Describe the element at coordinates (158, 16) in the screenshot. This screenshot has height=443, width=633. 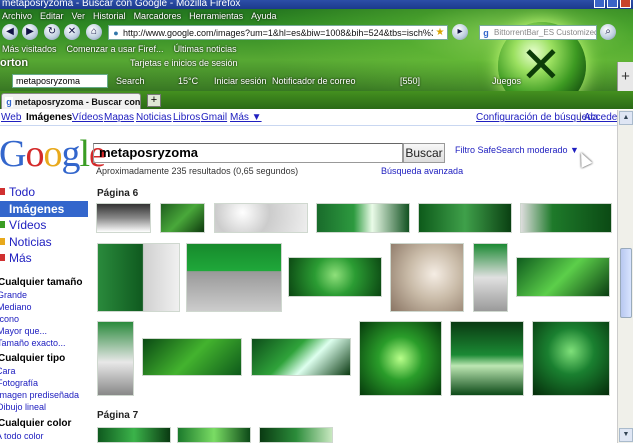
I see `menu-marcadores: Marcadores` at that location.